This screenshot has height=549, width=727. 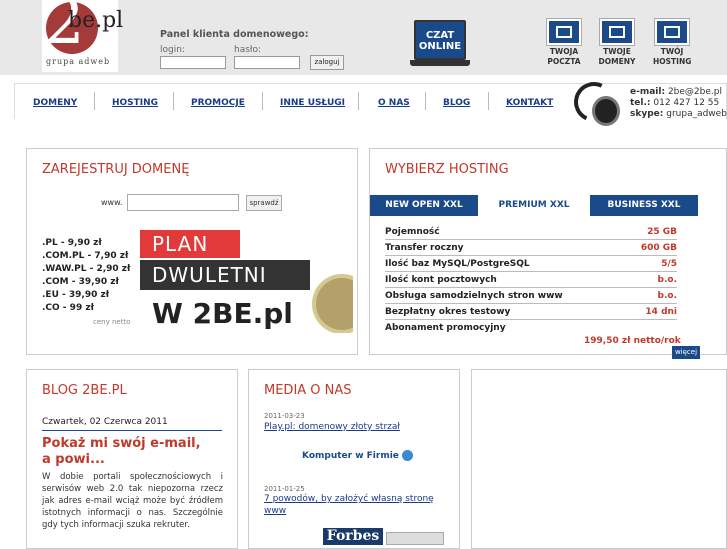 I want to click on chat-online-button: CZAT ONLINE, so click(x=440, y=44).